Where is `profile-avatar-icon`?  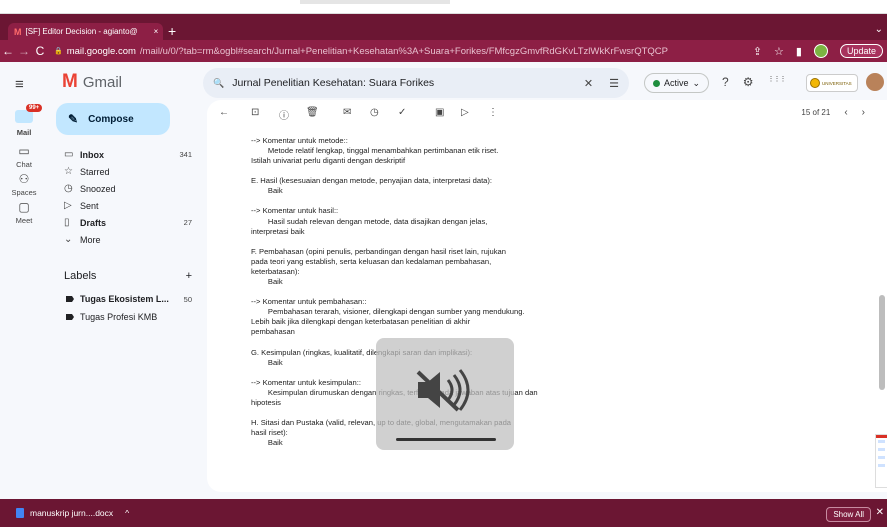 profile-avatar-icon is located at coordinates (820, 51).